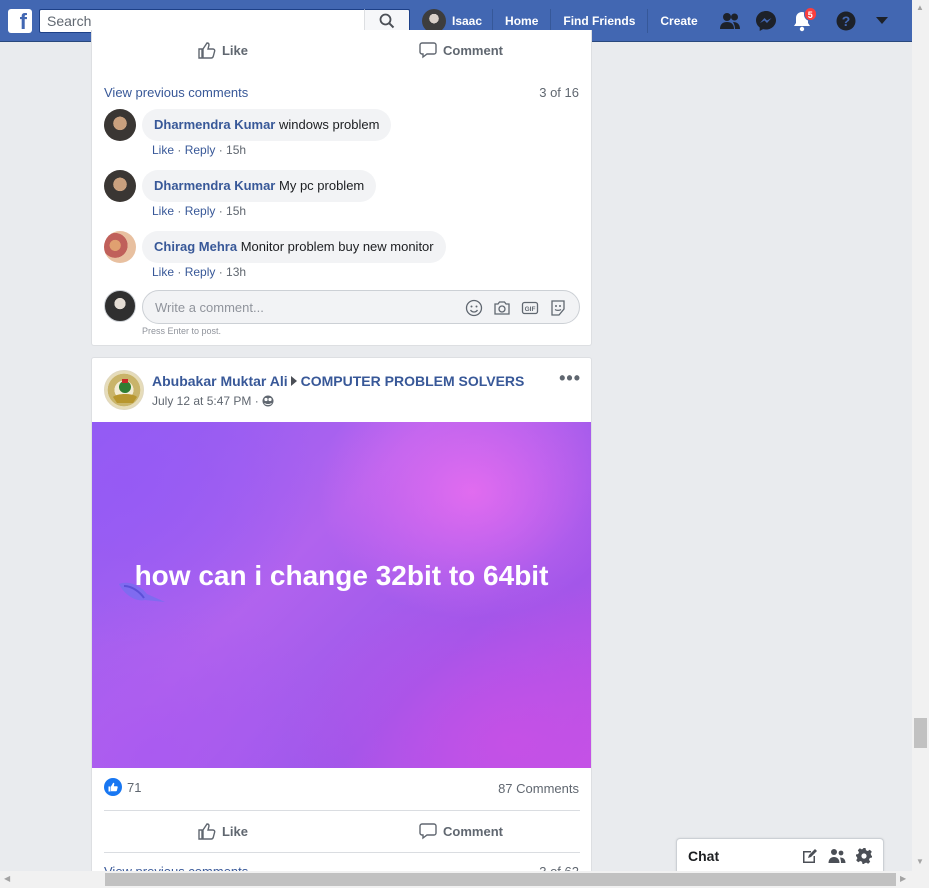  What do you see at coordinates (182, 331) in the screenshot?
I see `press-enter-hint: Press Enter to post.` at bounding box center [182, 331].